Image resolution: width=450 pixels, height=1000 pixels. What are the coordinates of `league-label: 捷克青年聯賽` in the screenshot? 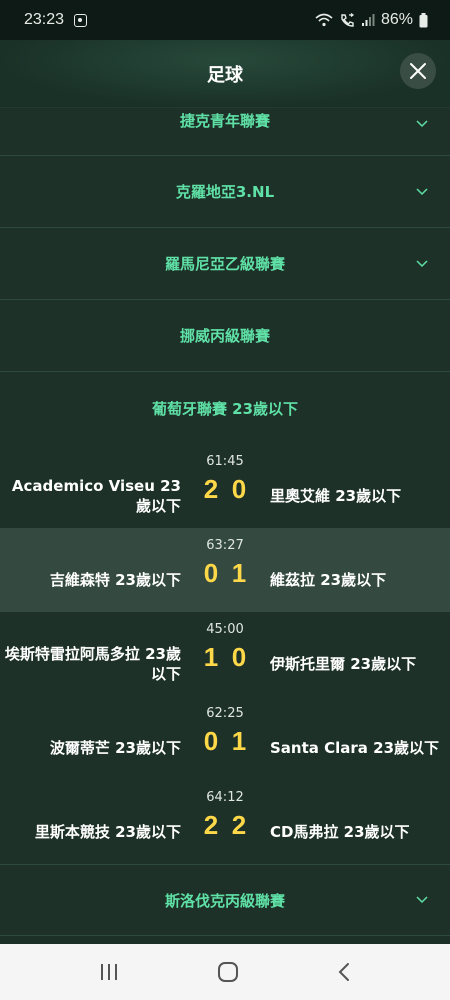 It's located at (224, 121).